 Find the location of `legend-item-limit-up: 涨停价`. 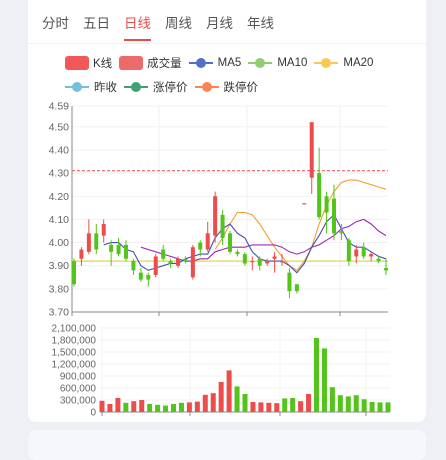

legend-item-limit-up: 涨停价 is located at coordinates (156, 87).